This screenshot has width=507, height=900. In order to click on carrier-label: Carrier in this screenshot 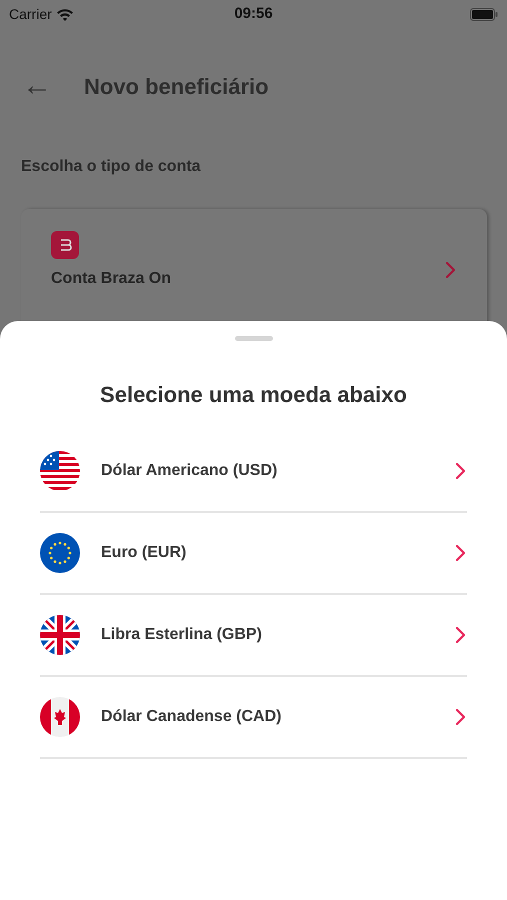, I will do `click(30, 14)`.